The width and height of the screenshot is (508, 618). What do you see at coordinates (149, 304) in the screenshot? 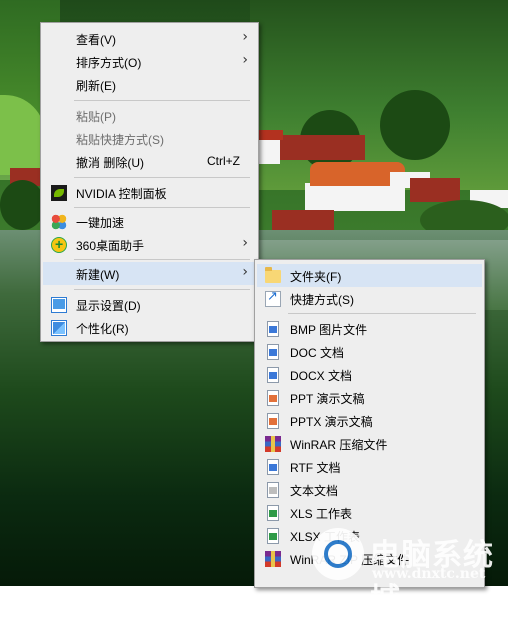
I see `menu-item-display-settings: 显示设置(D)` at bounding box center [149, 304].